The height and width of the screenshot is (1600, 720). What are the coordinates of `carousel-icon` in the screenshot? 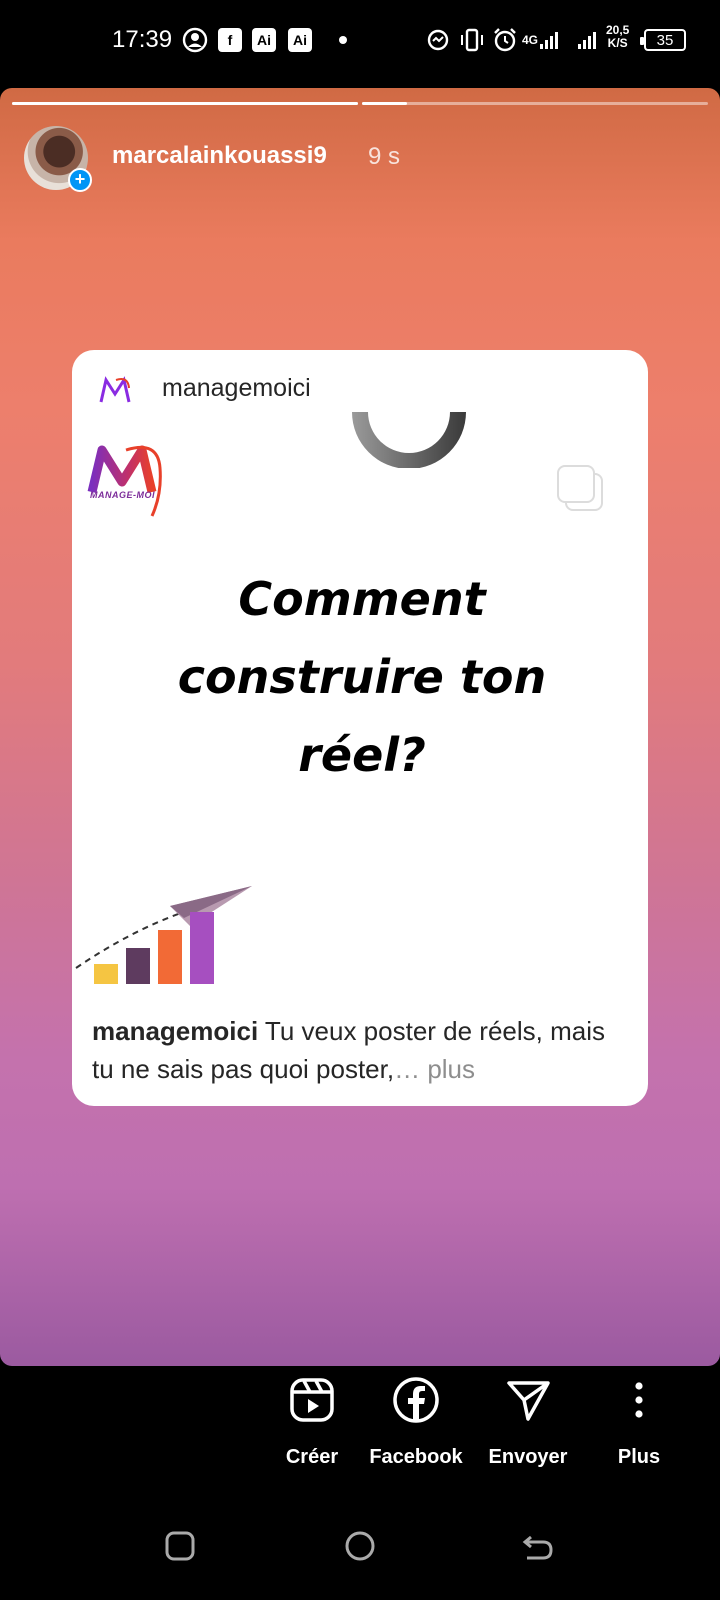 It's located at (580, 488).